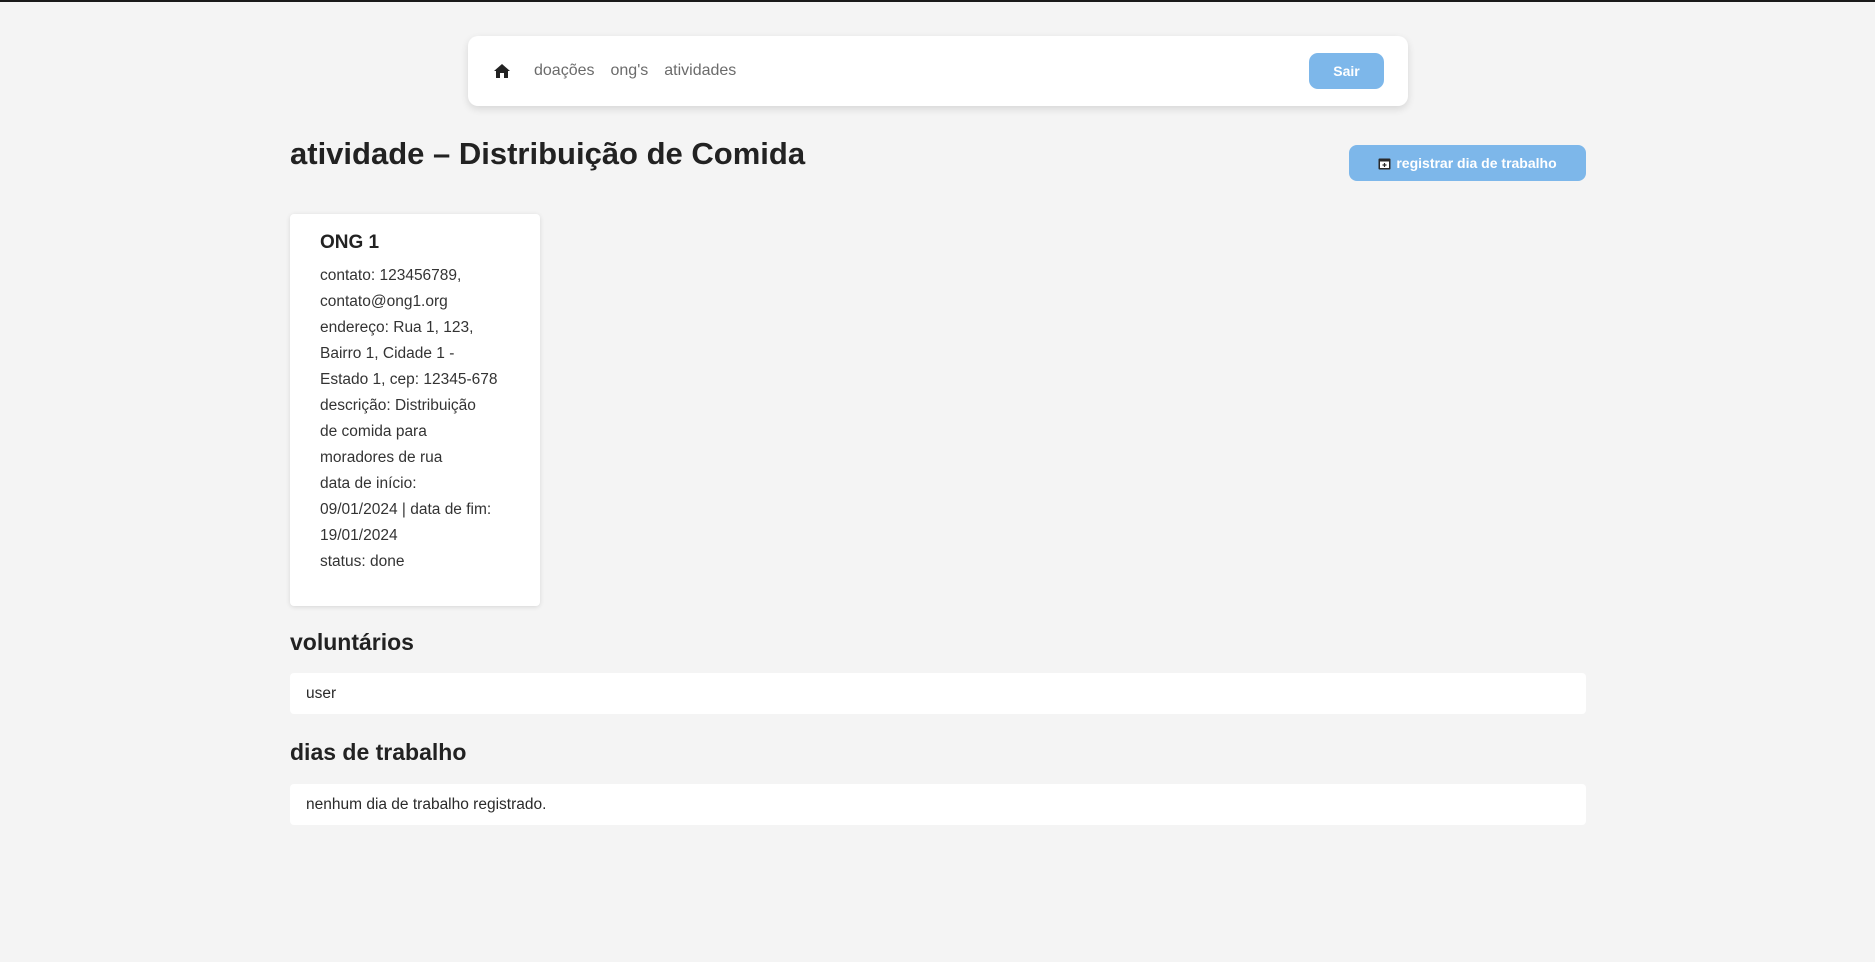 The width and height of the screenshot is (1875, 962). Describe the element at coordinates (938, 804) in the screenshot. I see `workdays-list: nenhum dia de trabalho registrado.` at that location.